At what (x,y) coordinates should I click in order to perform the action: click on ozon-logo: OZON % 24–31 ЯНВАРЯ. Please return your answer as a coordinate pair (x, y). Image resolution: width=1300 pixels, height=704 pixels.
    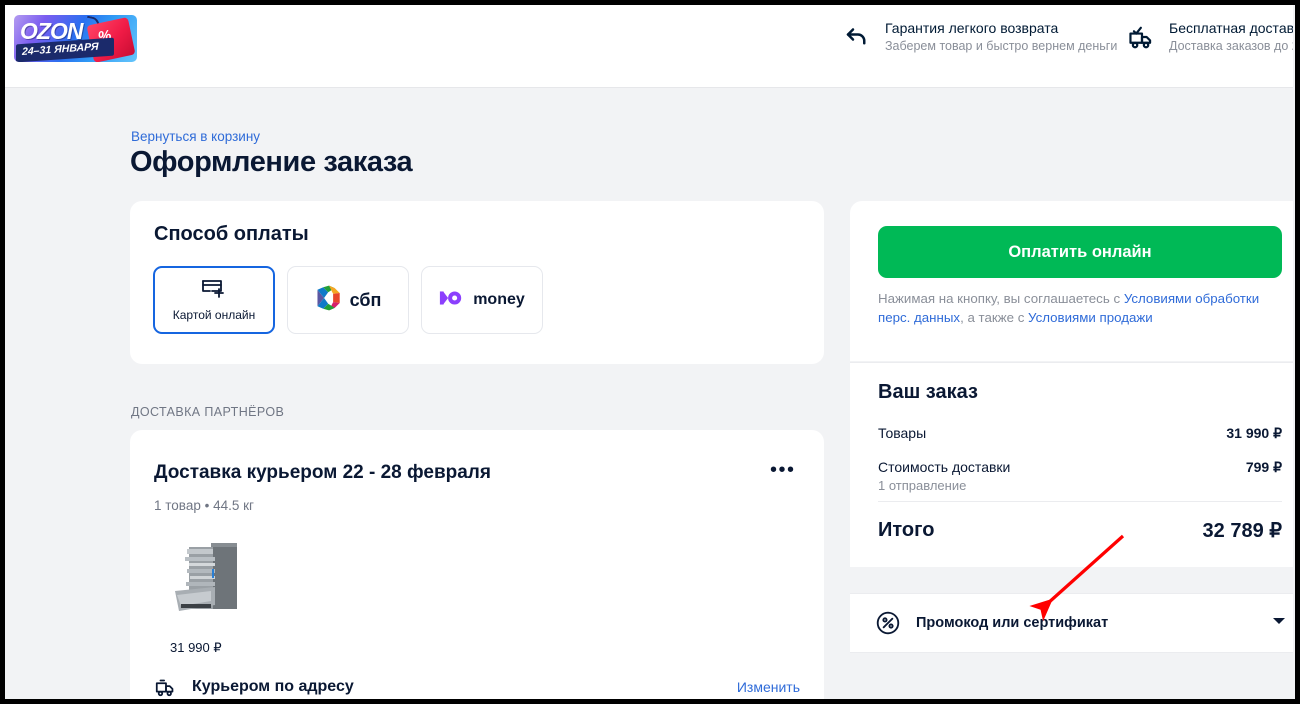
    Looking at the image, I should click on (75, 38).